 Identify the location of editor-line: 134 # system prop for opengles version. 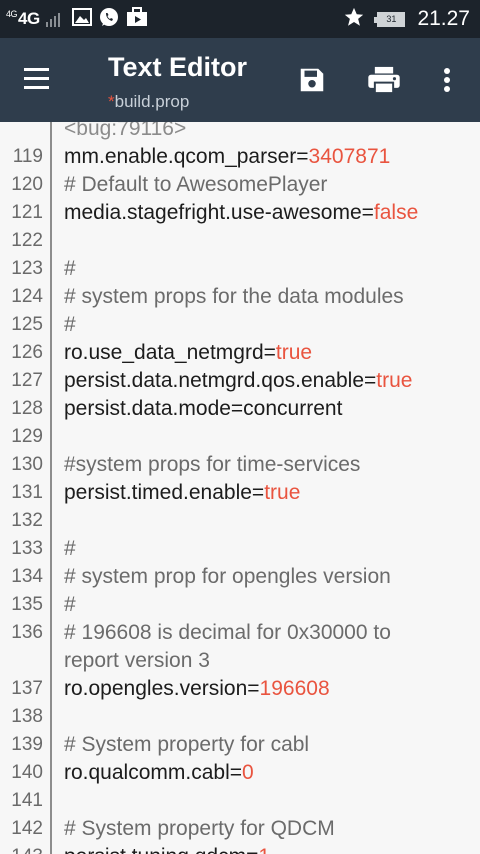
(240, 577).